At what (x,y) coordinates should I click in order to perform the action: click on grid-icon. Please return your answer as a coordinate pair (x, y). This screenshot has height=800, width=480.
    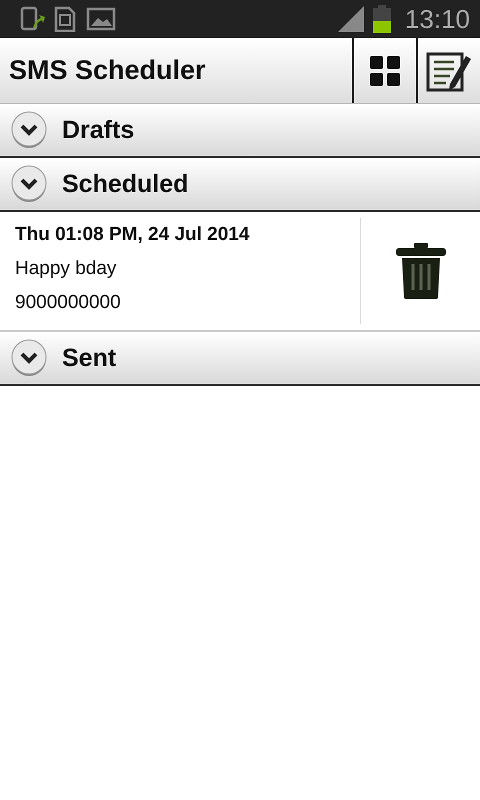
    Looking at the image, I should click on (385, 70).